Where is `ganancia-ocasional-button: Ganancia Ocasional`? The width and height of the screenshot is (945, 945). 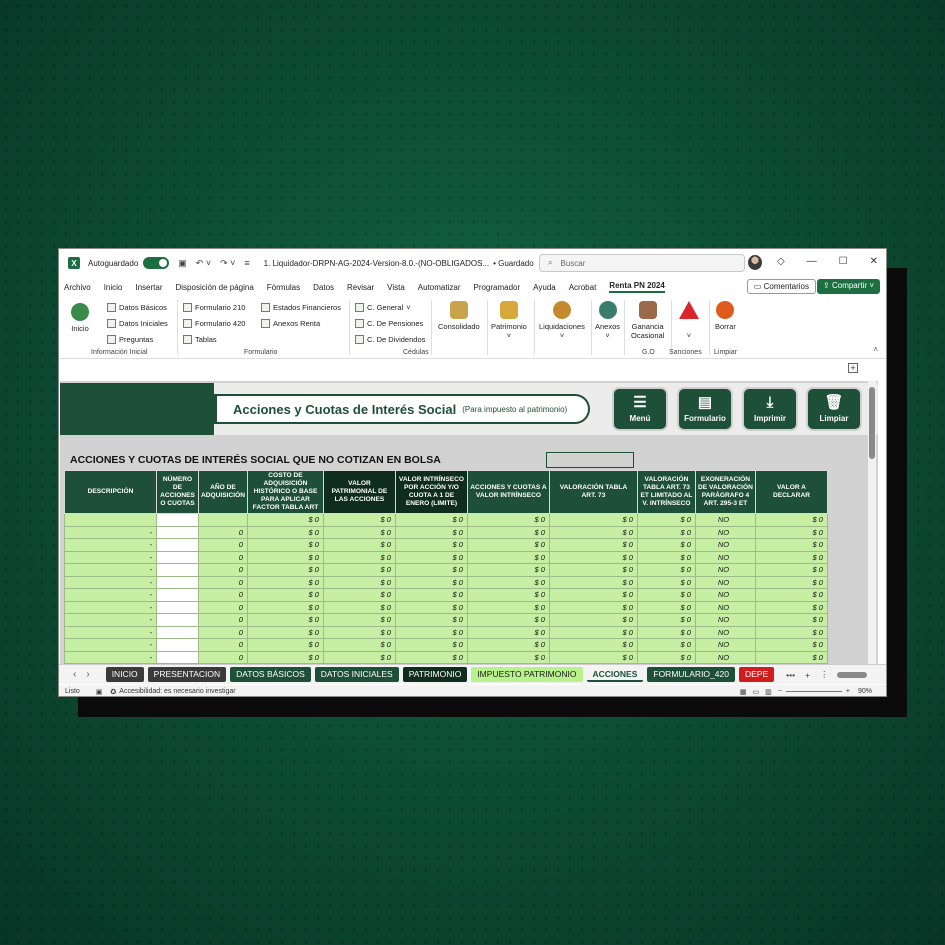
ganancia-ocasional-button: Ganancia Ocasional is located at coordinates (647, 320).